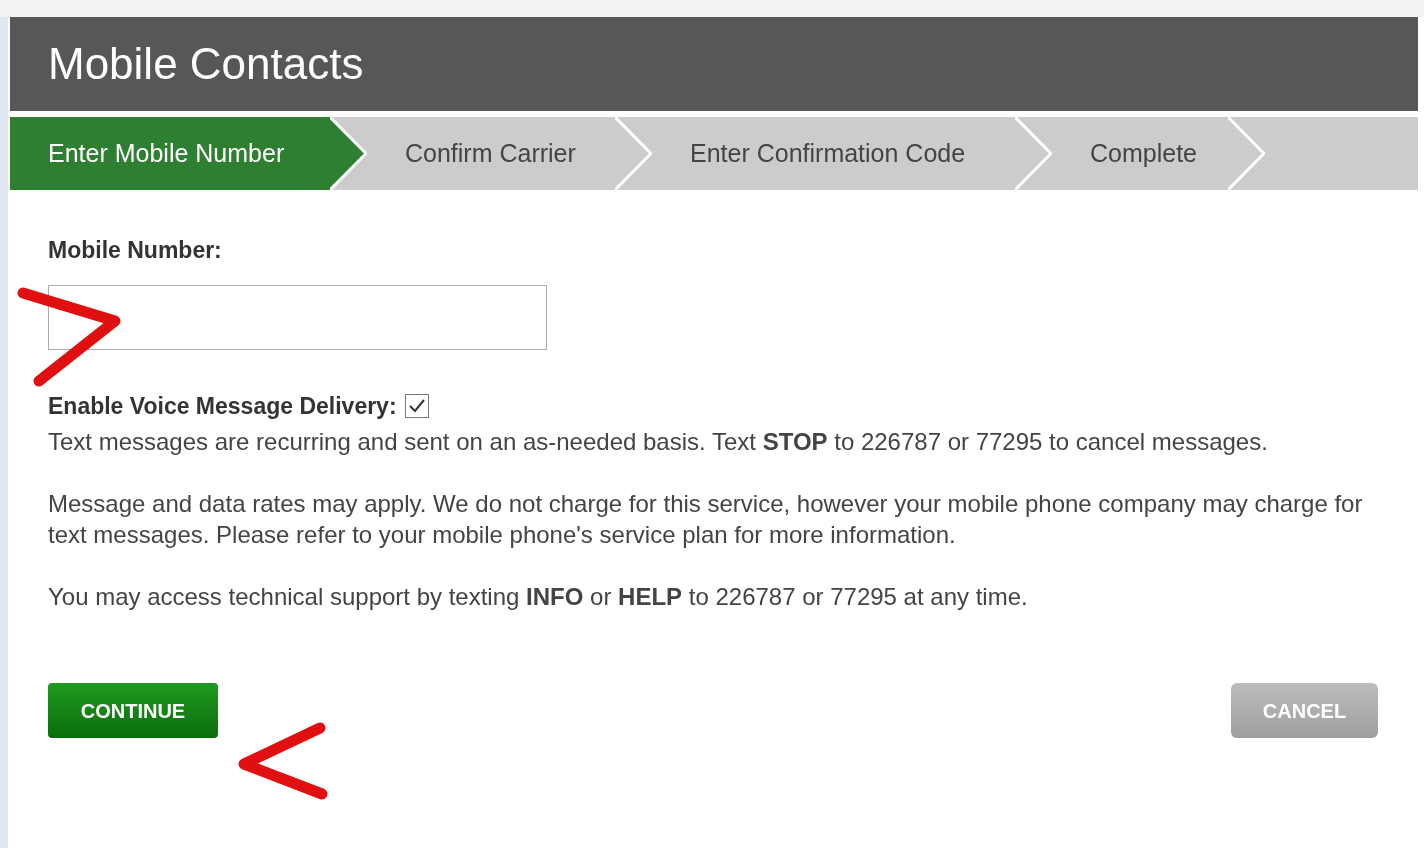 The height and width of the screenshot is (848, 1424). Describe the element at coordinates (206, 64) in the screenshot. I see `page-title: Mobile Contacts` at that location.